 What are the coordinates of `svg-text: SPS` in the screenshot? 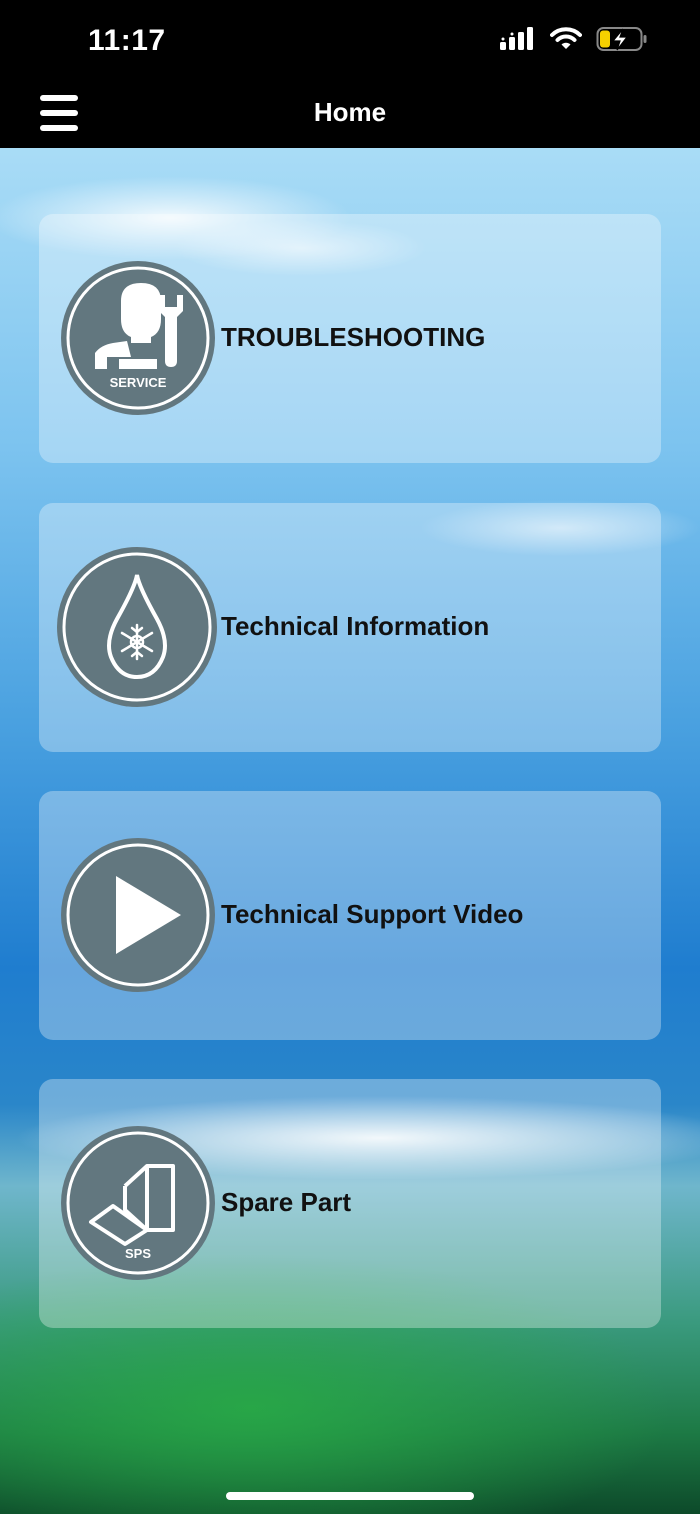 It's located at (138, 1253).